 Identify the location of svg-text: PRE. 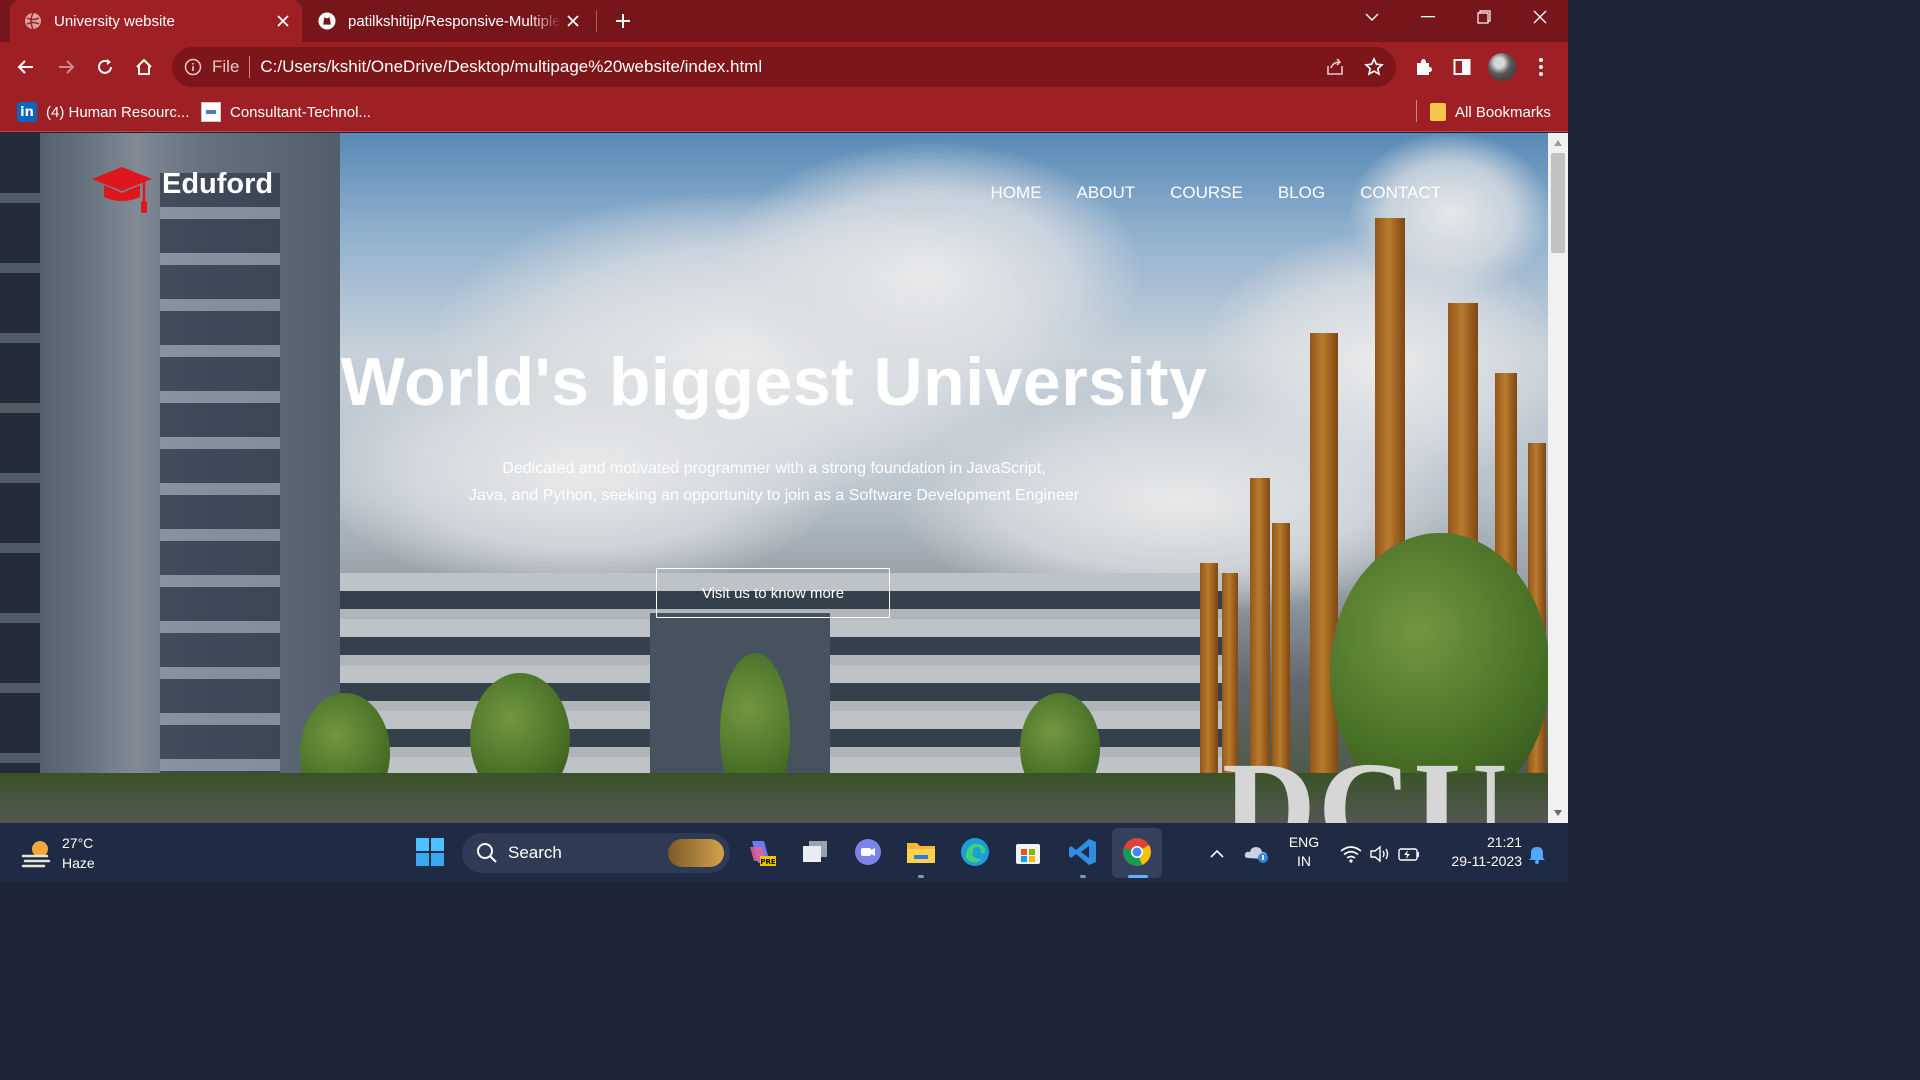
(768, 862).